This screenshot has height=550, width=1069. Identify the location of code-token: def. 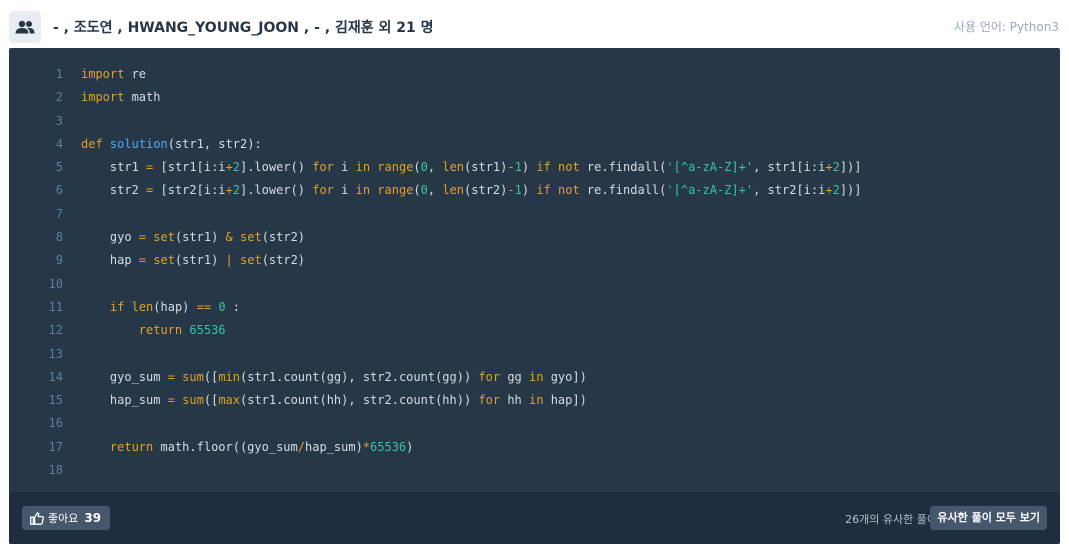
(92, 143).